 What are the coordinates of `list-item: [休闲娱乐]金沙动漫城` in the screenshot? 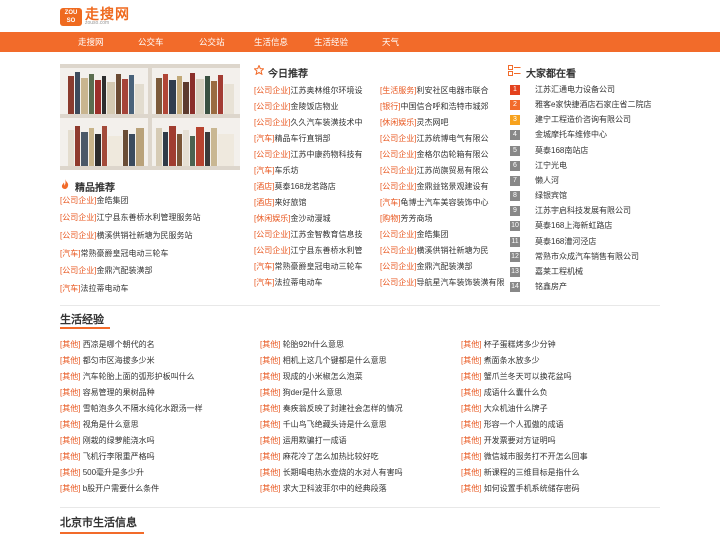 It's located at (292, 219).